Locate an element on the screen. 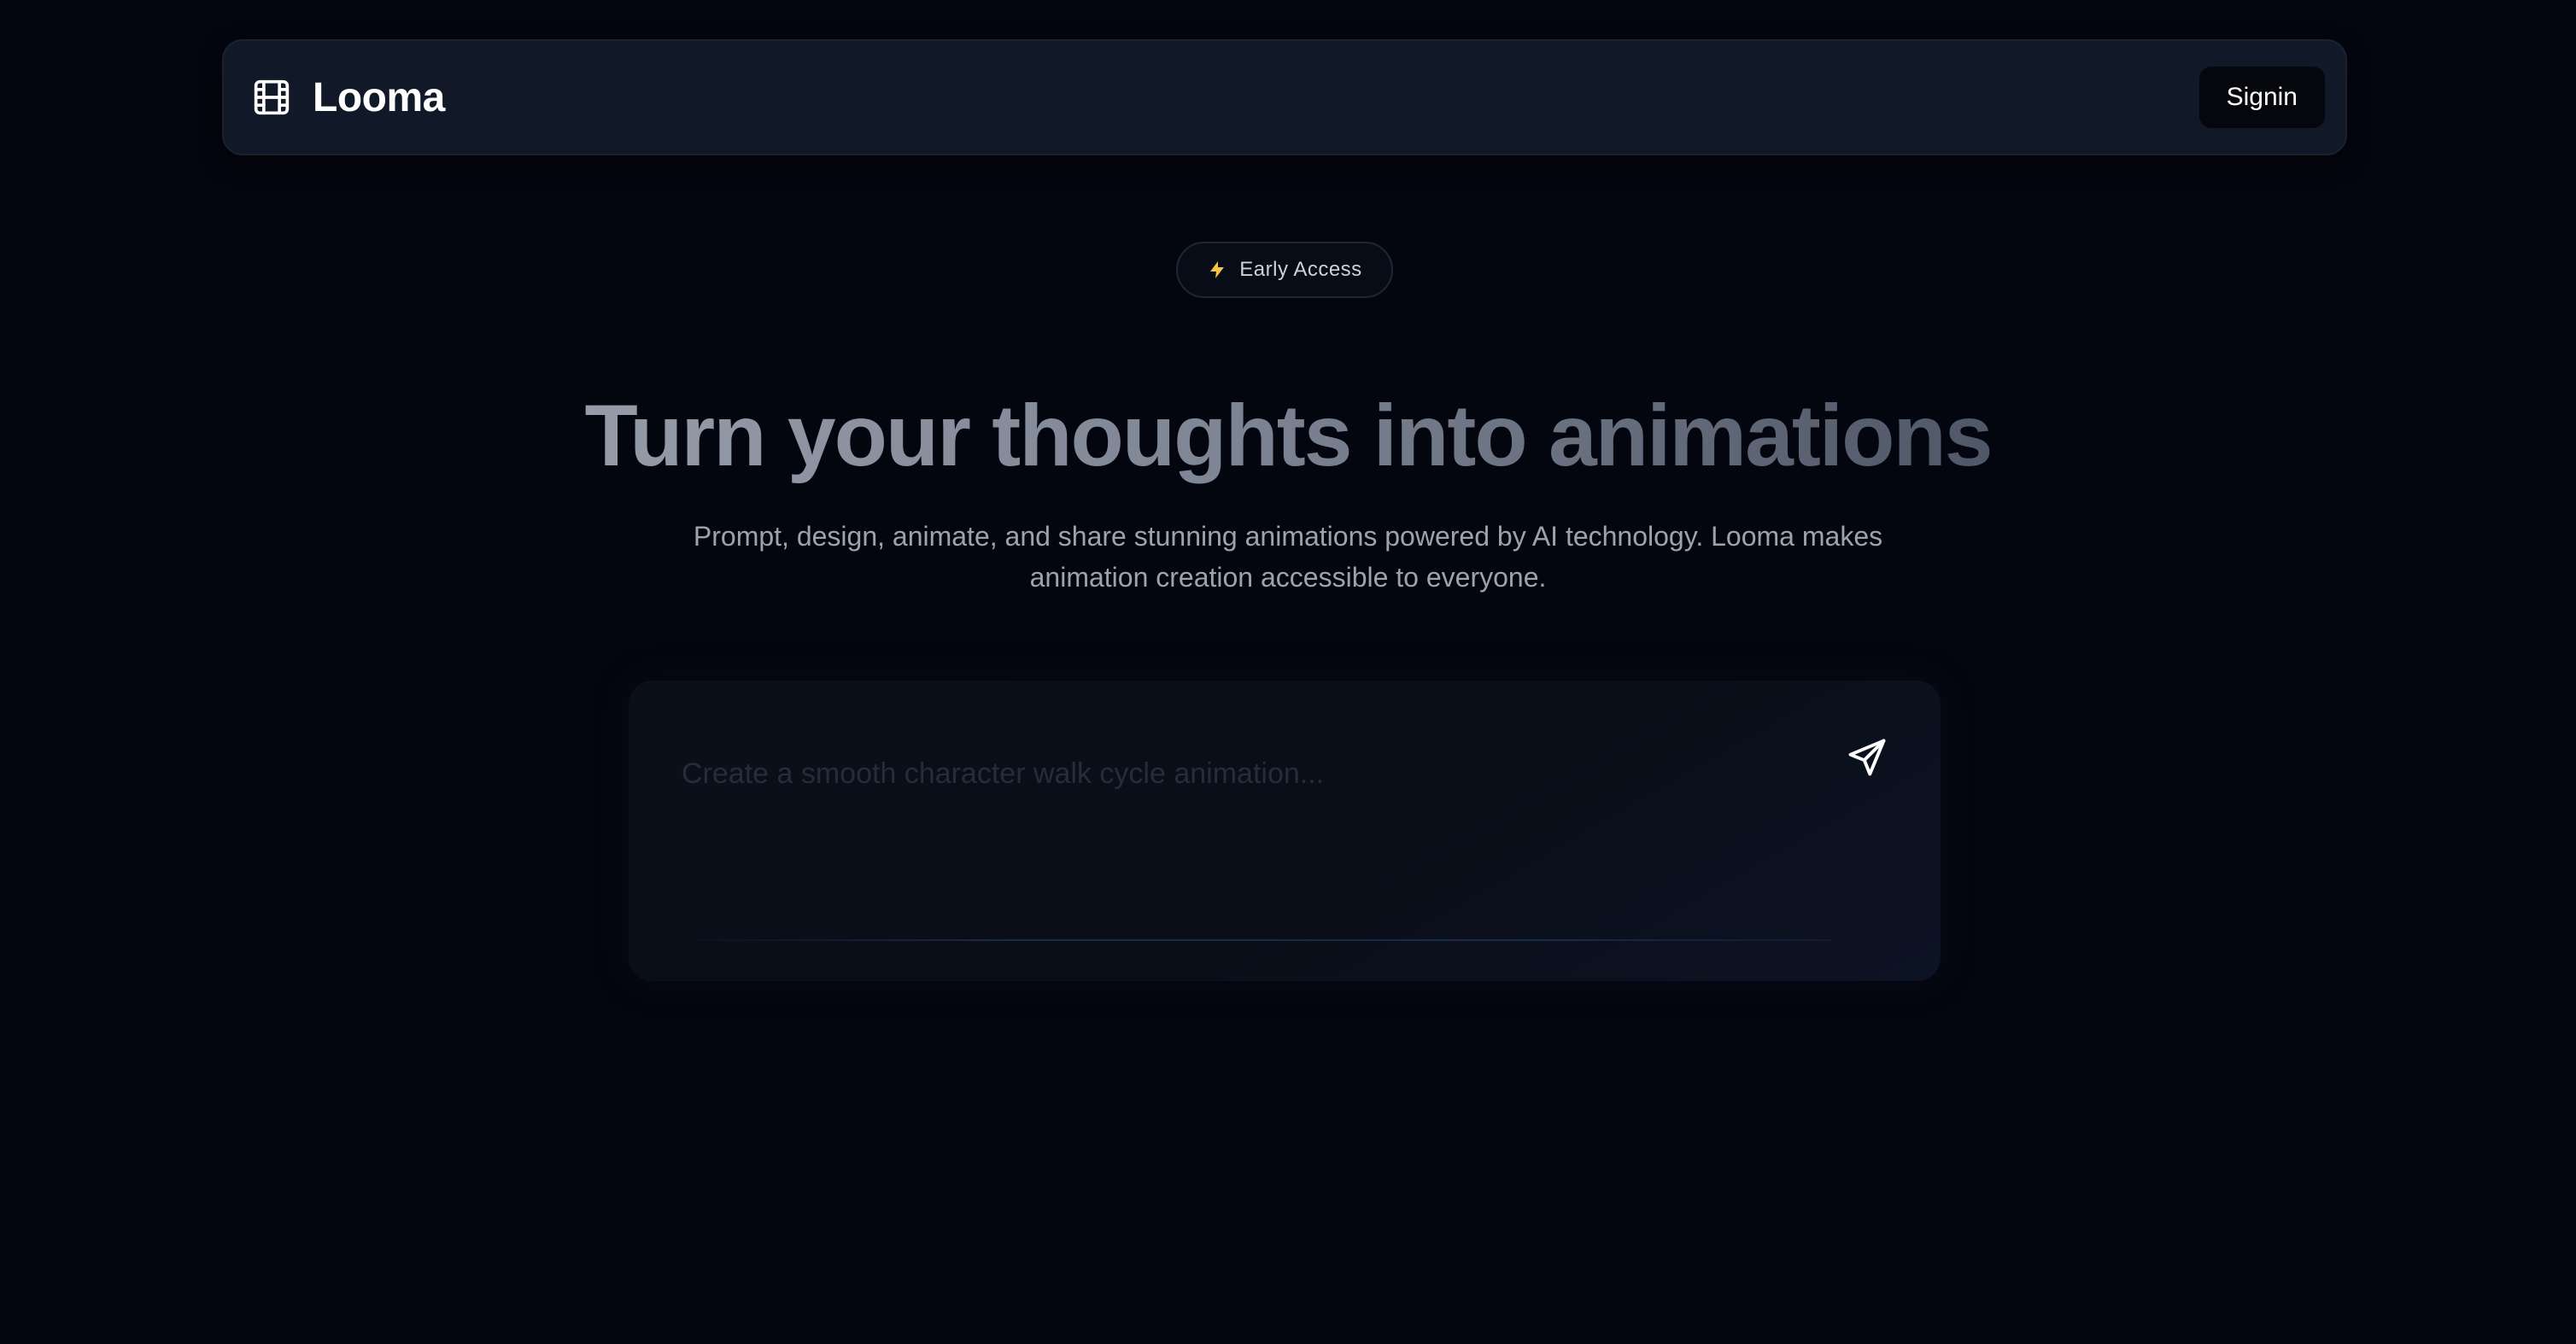  send-button is located at coordinates (1867, 757).